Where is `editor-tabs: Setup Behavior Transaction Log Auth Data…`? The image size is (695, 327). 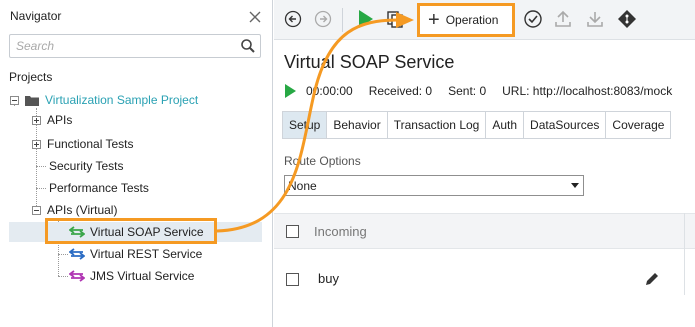
editor-tabs: Setup Behavior Transaction Log Auth Data… is located at coordinates (477, 125).